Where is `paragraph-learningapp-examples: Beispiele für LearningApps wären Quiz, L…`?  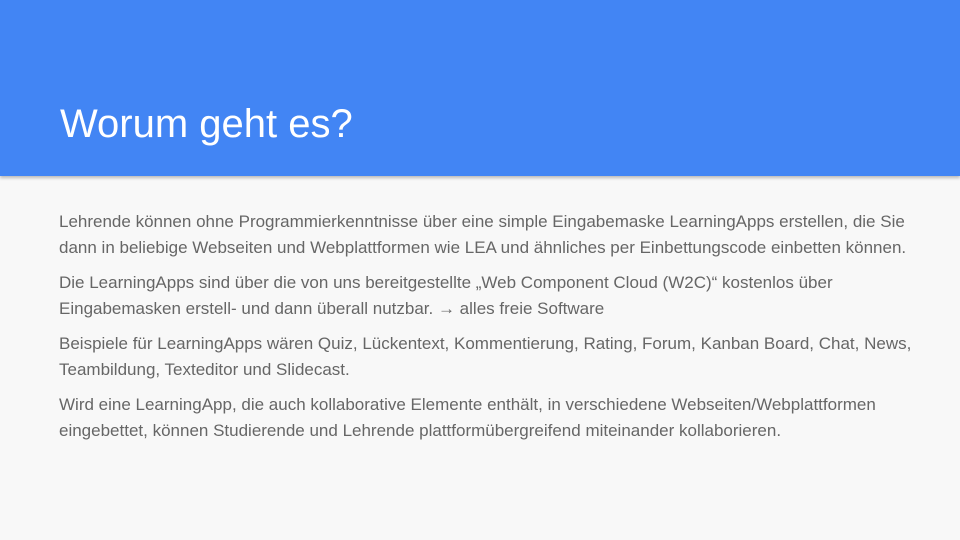
paragraph-learningapp-examples: Beispiele für LearningApps wären Quiz, L… is located at coordinates (485, 356).